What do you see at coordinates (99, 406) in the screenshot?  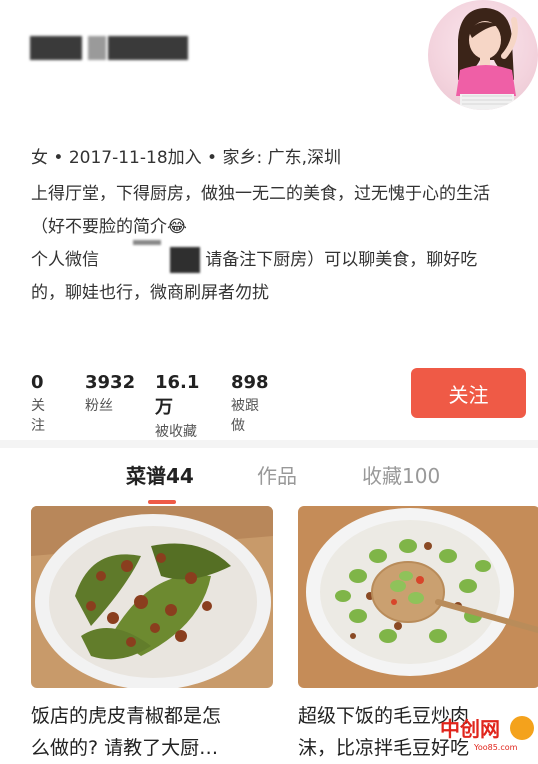 I see `stat-followers-label: 粉丝` at bounding box center [99, 406].